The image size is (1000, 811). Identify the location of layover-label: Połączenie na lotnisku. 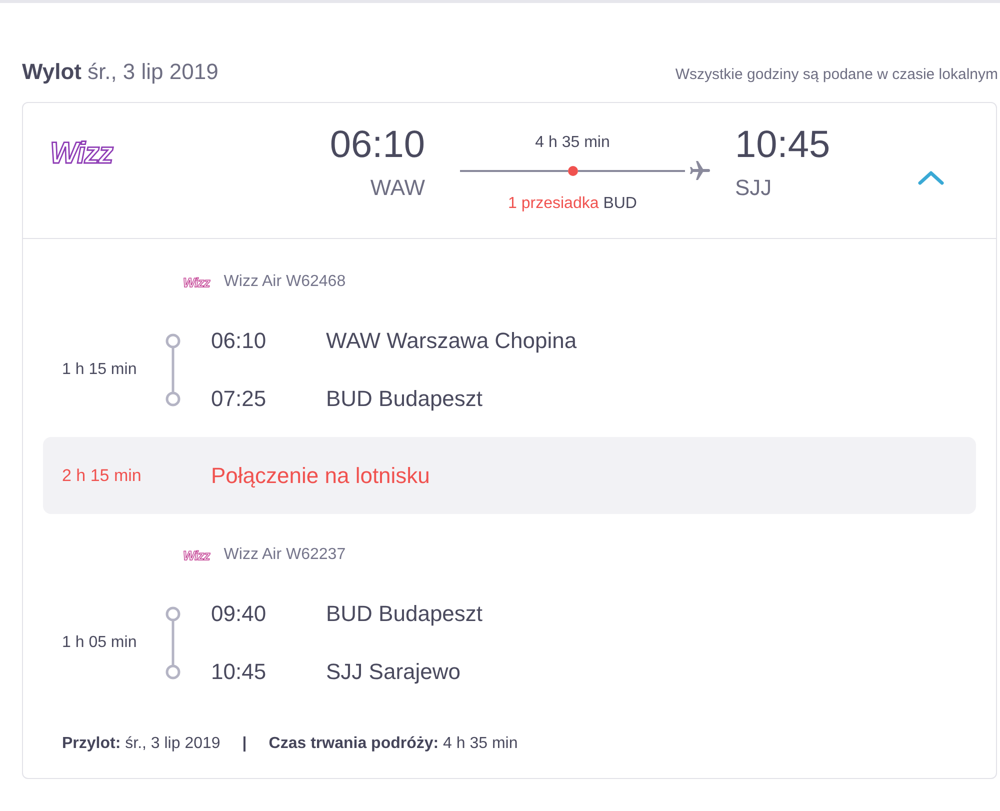
(320, 475).